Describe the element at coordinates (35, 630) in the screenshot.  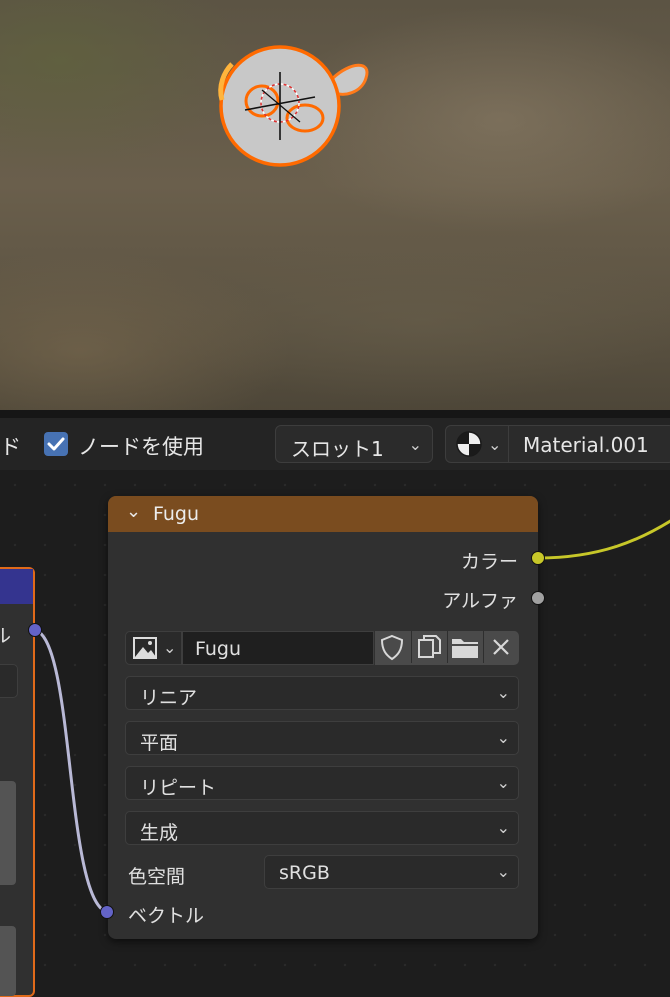
I see `vector-output-socket` at that location.